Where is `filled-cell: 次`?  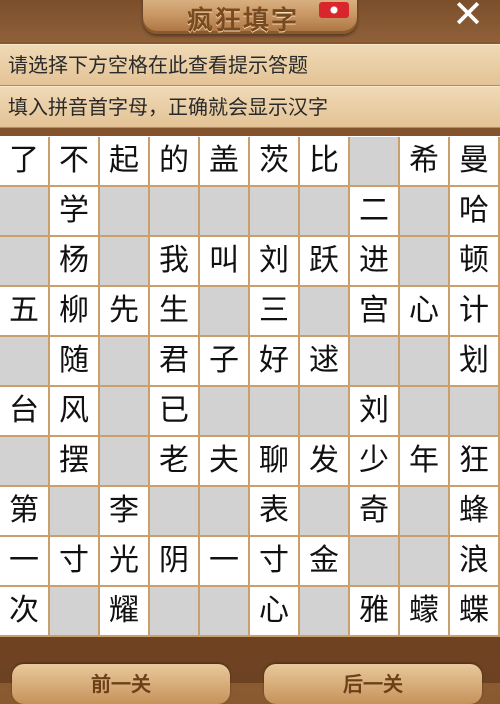 filled-cell: 次 is located at coordinates (25, 612).